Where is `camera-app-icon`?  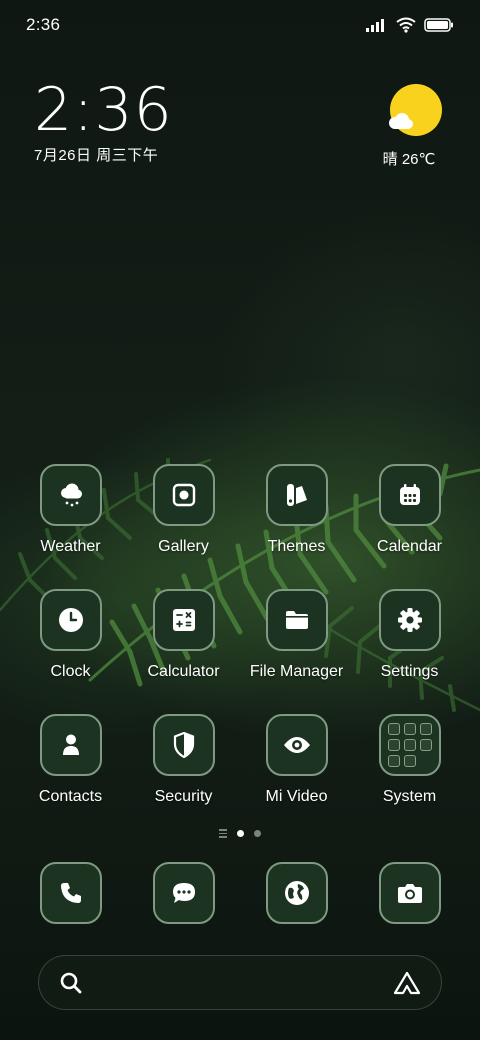 camera-app-icon is located at coordinates (409, 893).